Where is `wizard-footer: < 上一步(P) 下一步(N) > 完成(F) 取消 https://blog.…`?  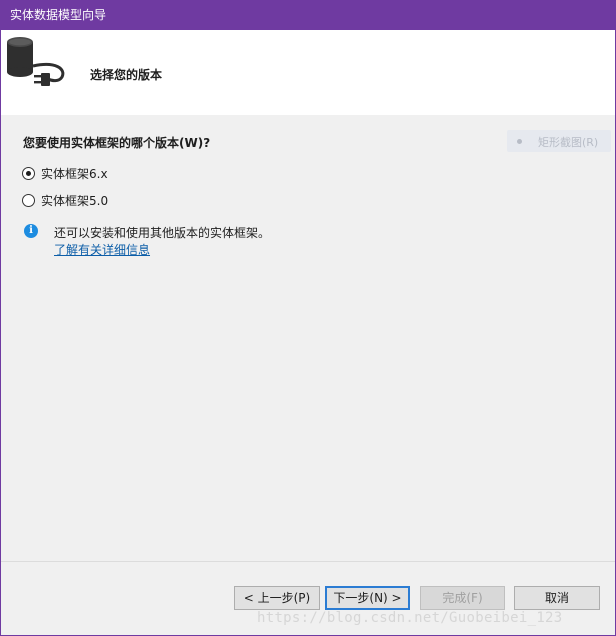
wizard-footer: < 上一步(P) 下一步(N) > 完成(F) 取消 https://blog.… is located at coordinates (308, 598).